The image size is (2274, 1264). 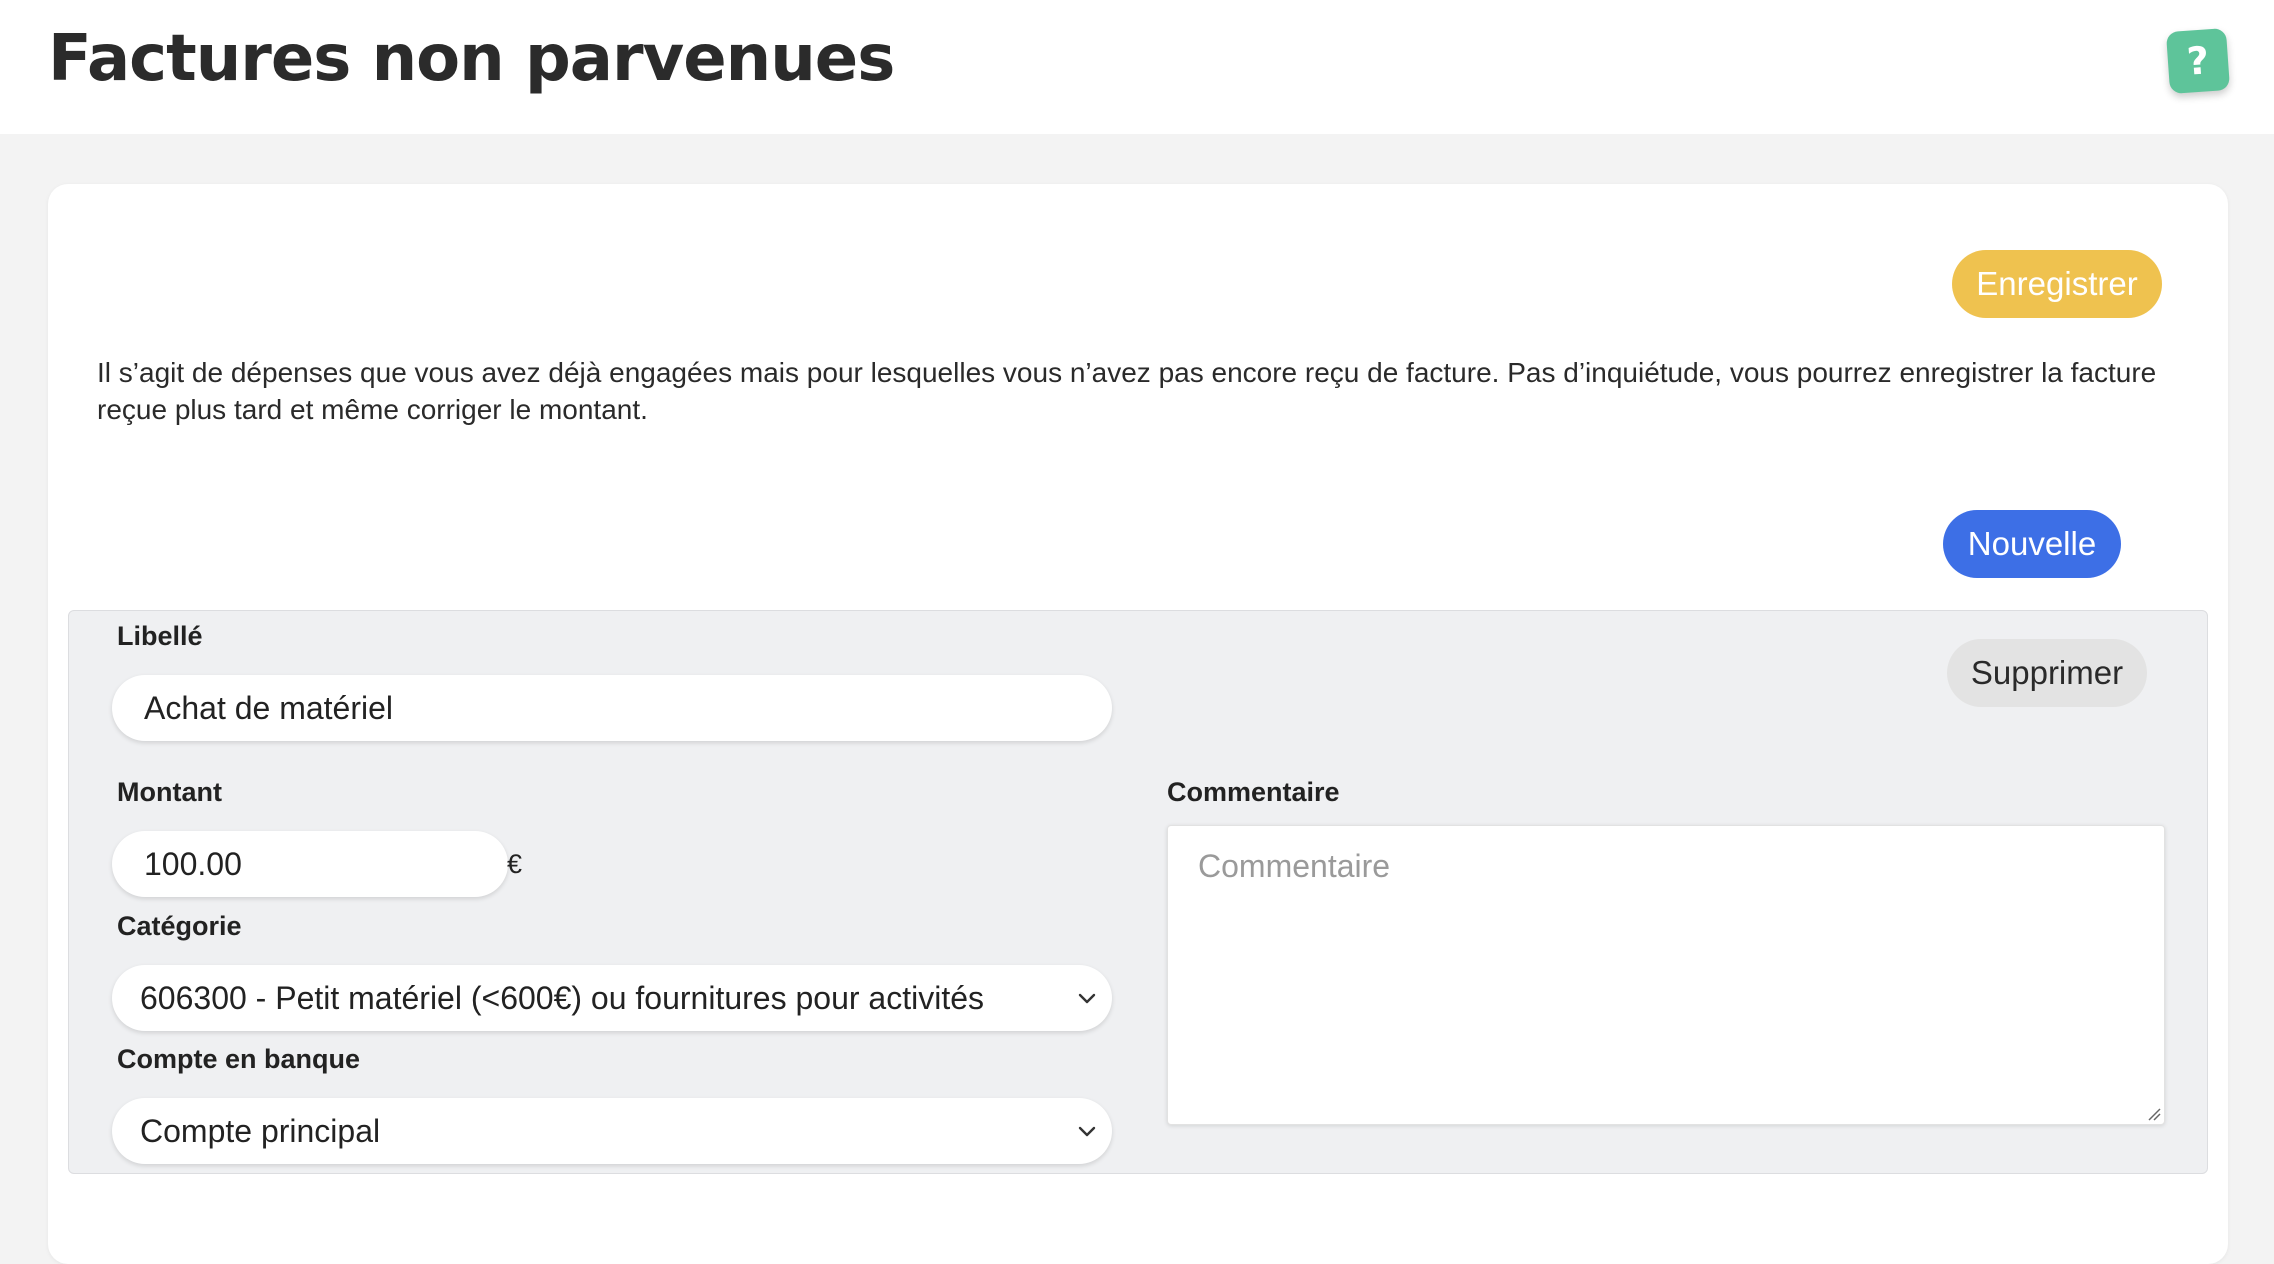 I want to click on commentaire-textarea, so click(x=1666, y=975).